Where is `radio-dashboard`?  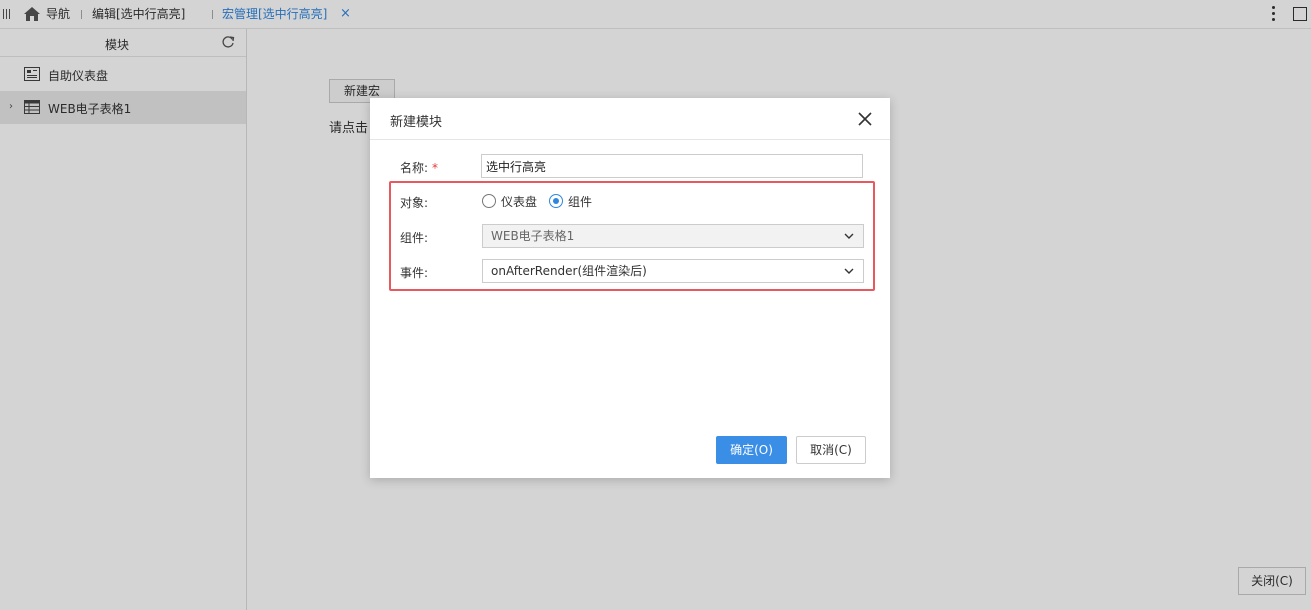
radio-dashboard is located at coordinates (489, 201).